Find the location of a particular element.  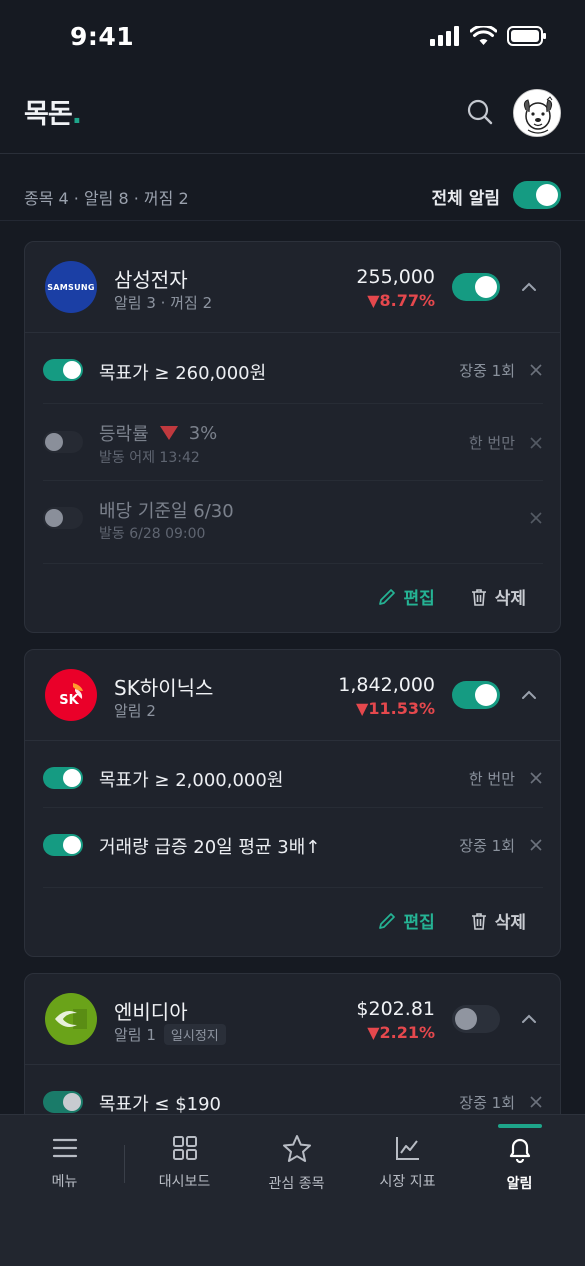

user-avatar is located at coordinates (537, 113).